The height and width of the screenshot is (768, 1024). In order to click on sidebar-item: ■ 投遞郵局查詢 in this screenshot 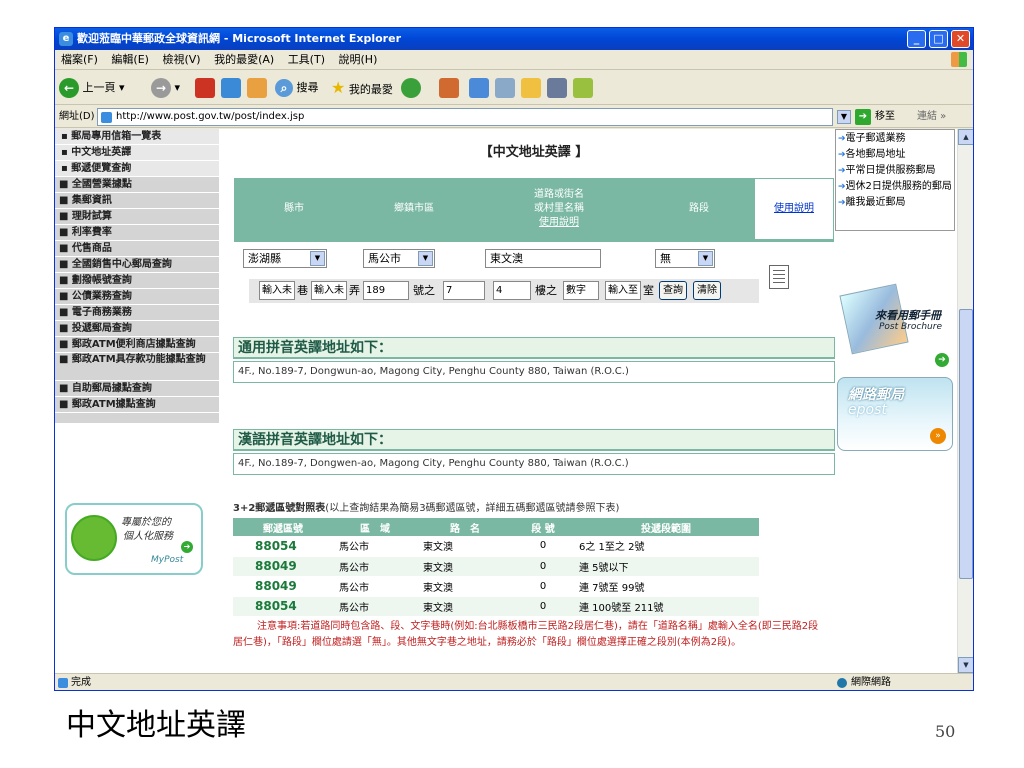, I will do `click(137, 329)`.